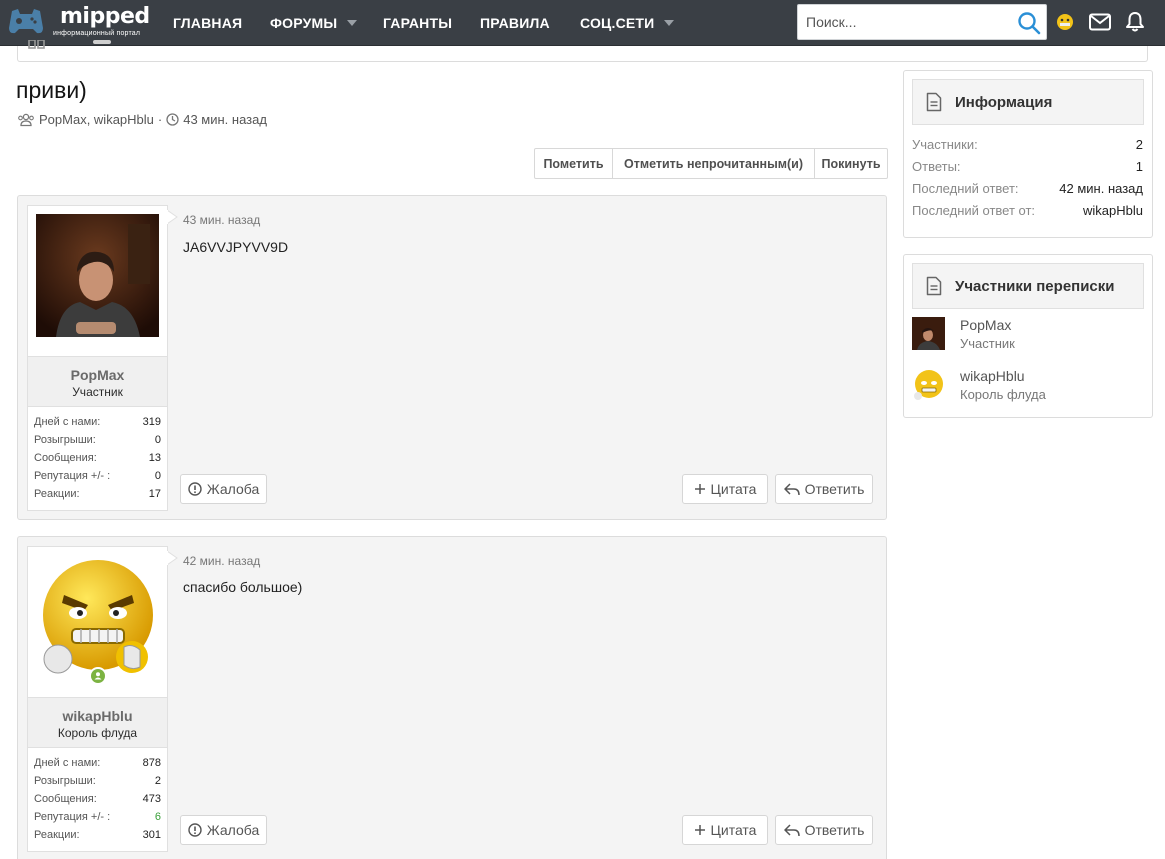 This screenshot has width=1165, height=859. Describe the element at coordinates (904, 22) in the screenshot. I see `search-input` at that location.